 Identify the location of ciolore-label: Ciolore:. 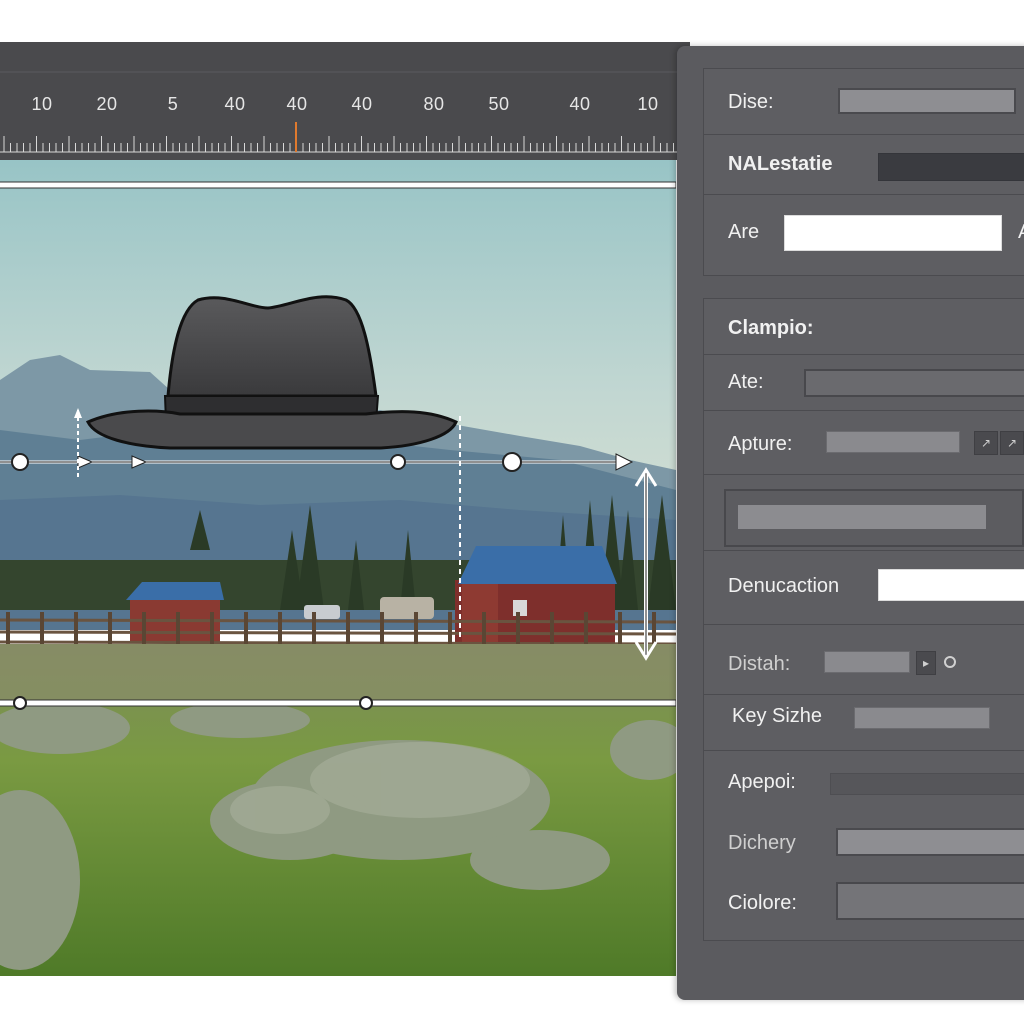
(762, 903).